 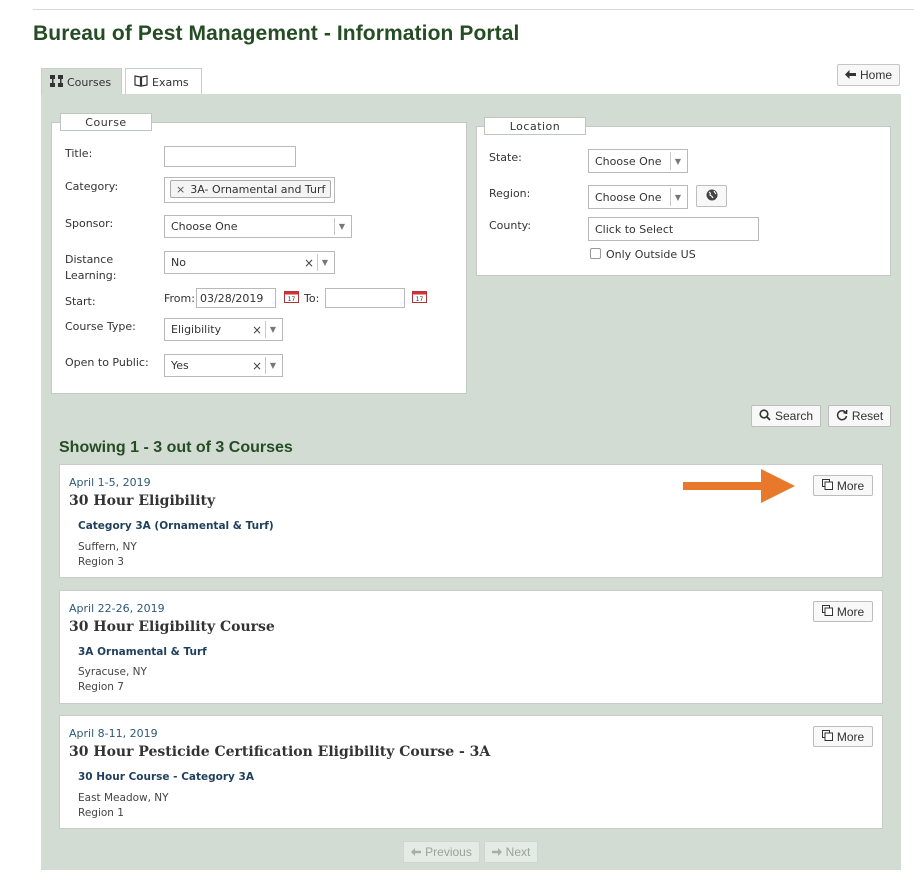 I want to click on course-city: East Meadow, NY, so click(x=123, y=798).